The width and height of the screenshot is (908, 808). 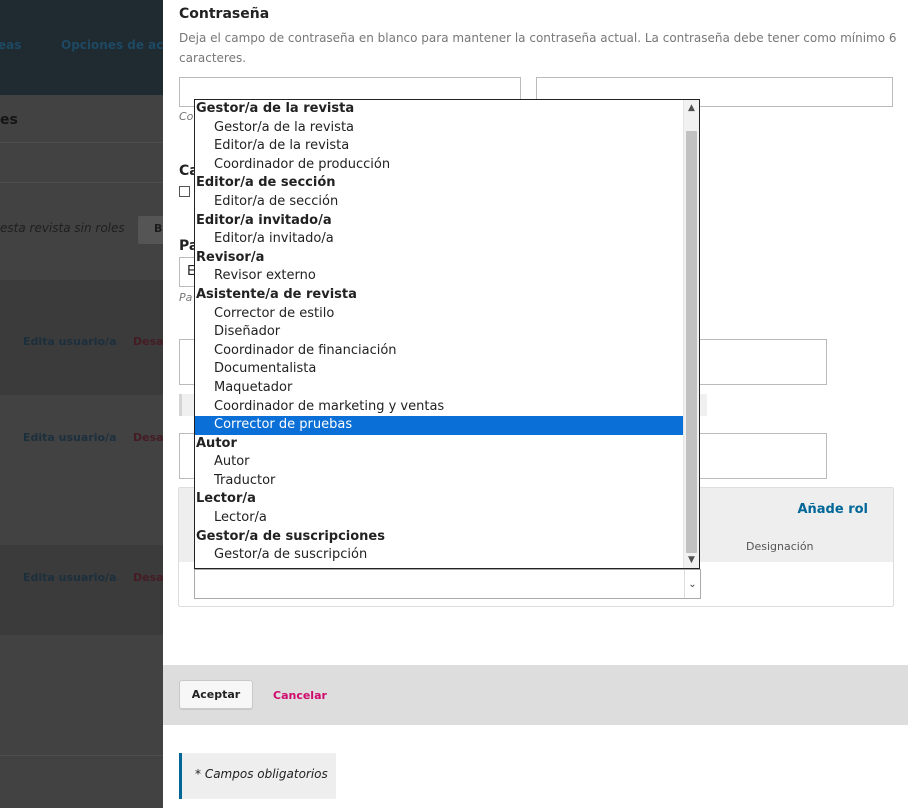 I want to click on password-hint: Co, so click(x=186, y=116).